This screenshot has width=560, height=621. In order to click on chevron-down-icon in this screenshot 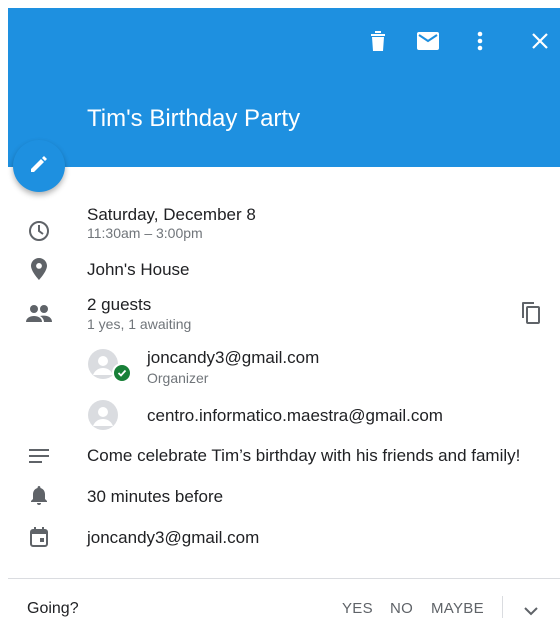, I will do `click(531, 612)`.